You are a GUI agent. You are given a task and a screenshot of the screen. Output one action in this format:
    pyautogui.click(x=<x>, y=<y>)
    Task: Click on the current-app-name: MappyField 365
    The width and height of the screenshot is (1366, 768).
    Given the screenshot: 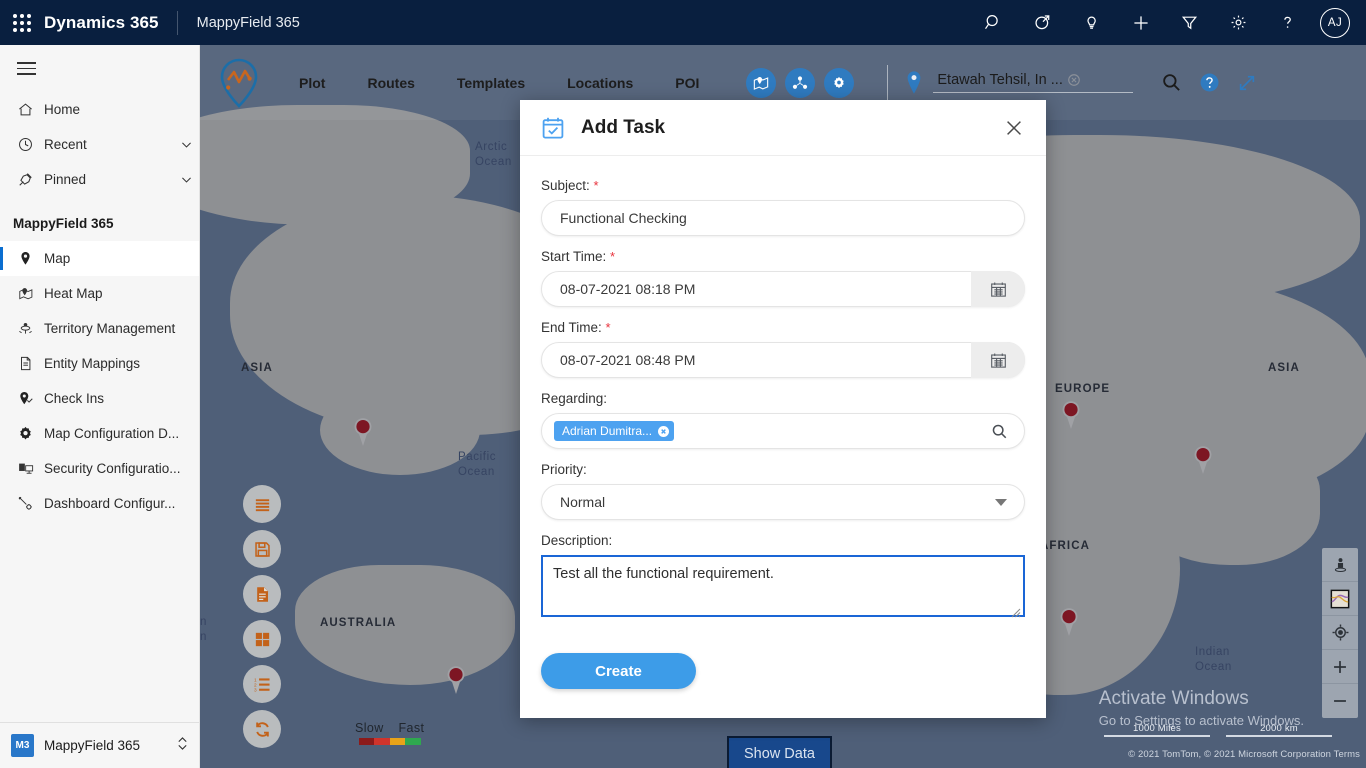 What is the action you would take?
    pyautogui.click(x=239, y=23)
    